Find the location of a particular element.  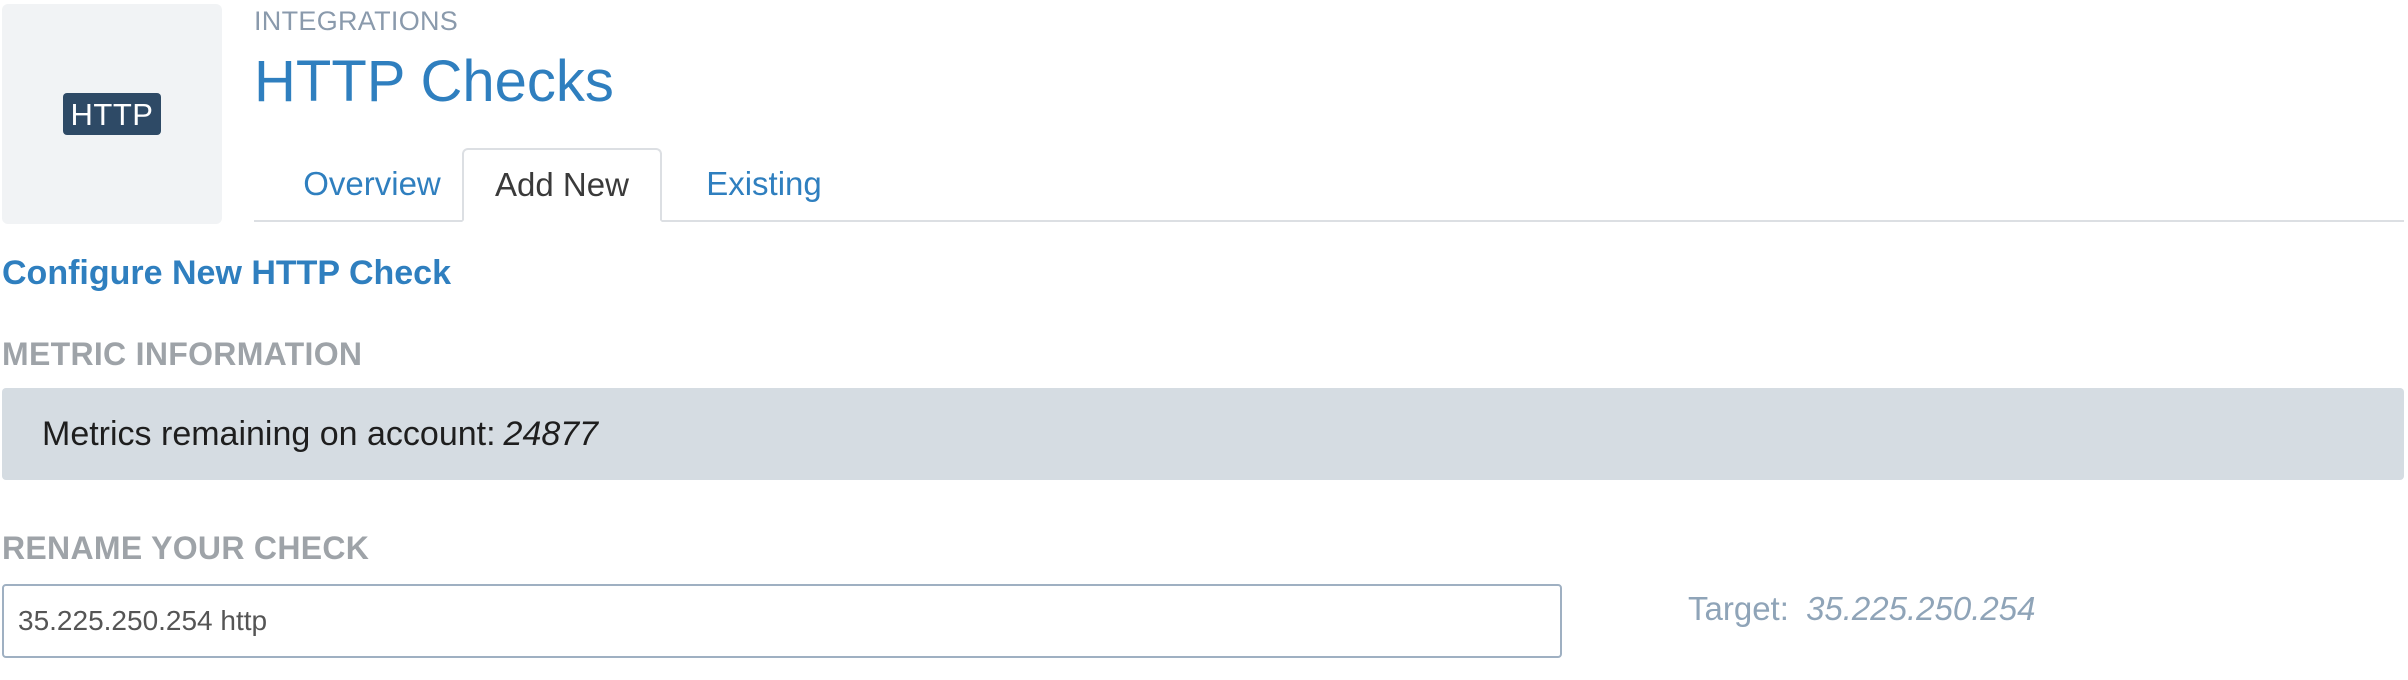

integration-logo: HTTP is located at coordinates (112, 114).